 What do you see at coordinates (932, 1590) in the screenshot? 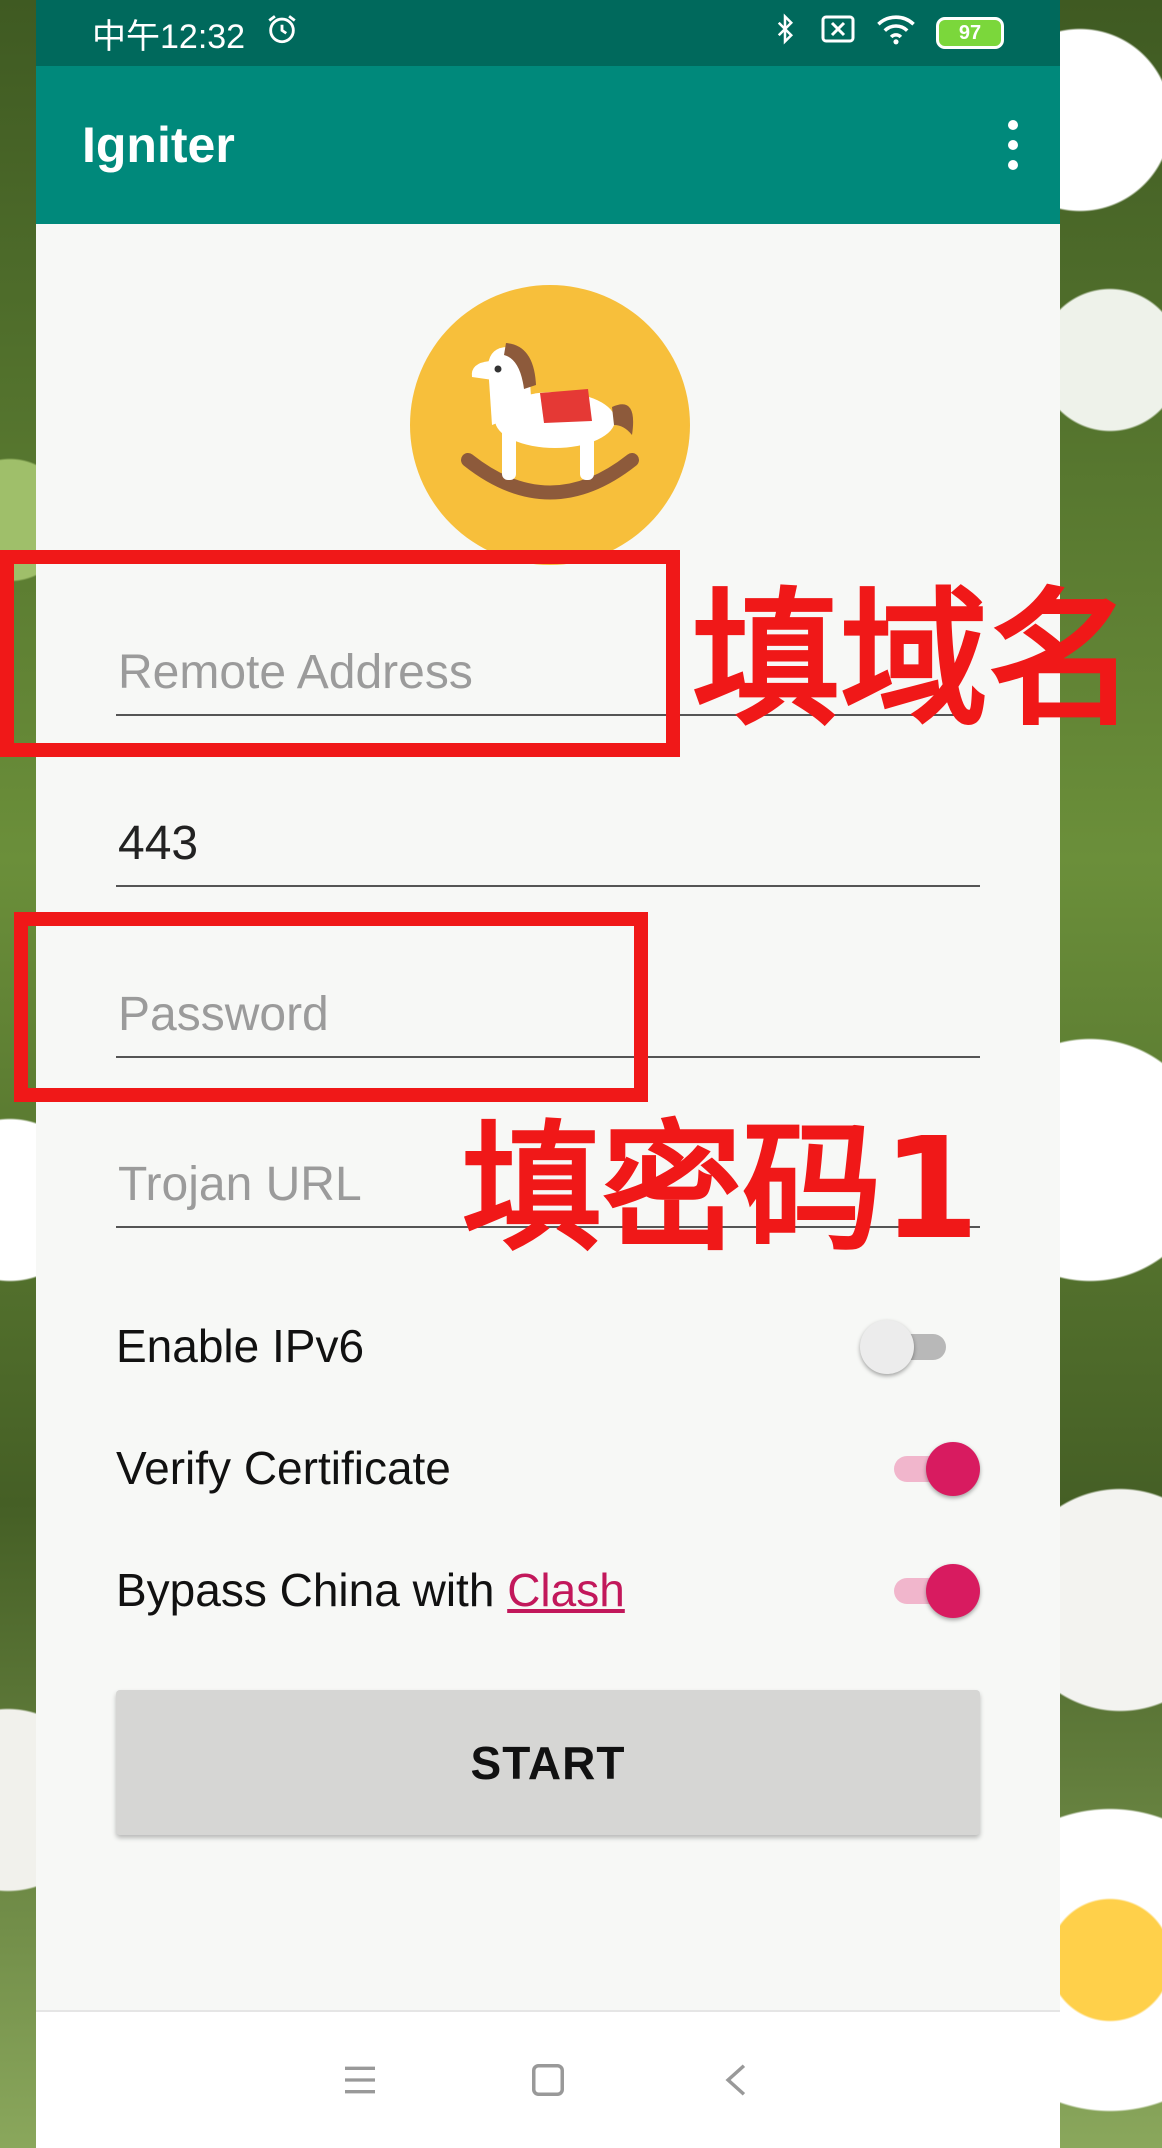
I see `bypass-china-toggle` at bounding box center [932, 1590].